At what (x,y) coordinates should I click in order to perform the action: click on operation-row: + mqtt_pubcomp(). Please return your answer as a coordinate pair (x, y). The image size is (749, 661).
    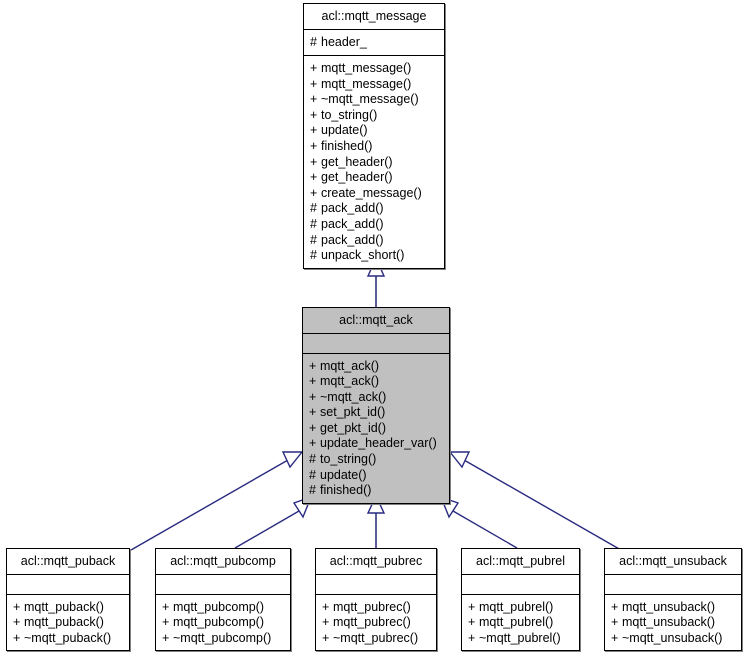
    Looking at the image, I should click on (223, 623).